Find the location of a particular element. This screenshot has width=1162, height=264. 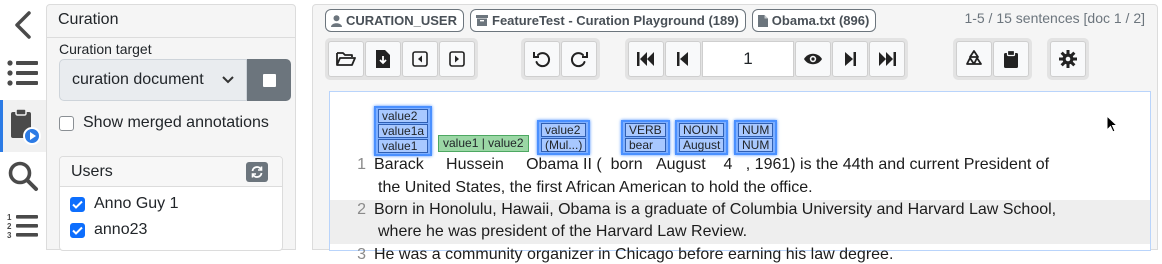

annotation-label: value1a is located at coordinates (403, 131).